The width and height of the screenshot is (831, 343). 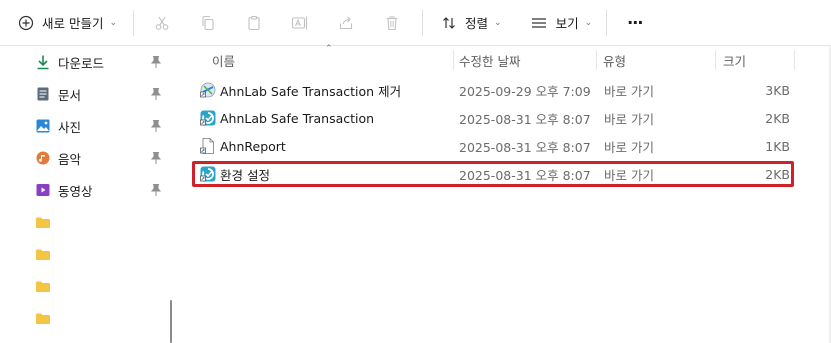 What do you see at coordinates (99, 190) in the screenshot?
I see `sidebar-item-videos: 동영상` at bounding box center [99, 190].